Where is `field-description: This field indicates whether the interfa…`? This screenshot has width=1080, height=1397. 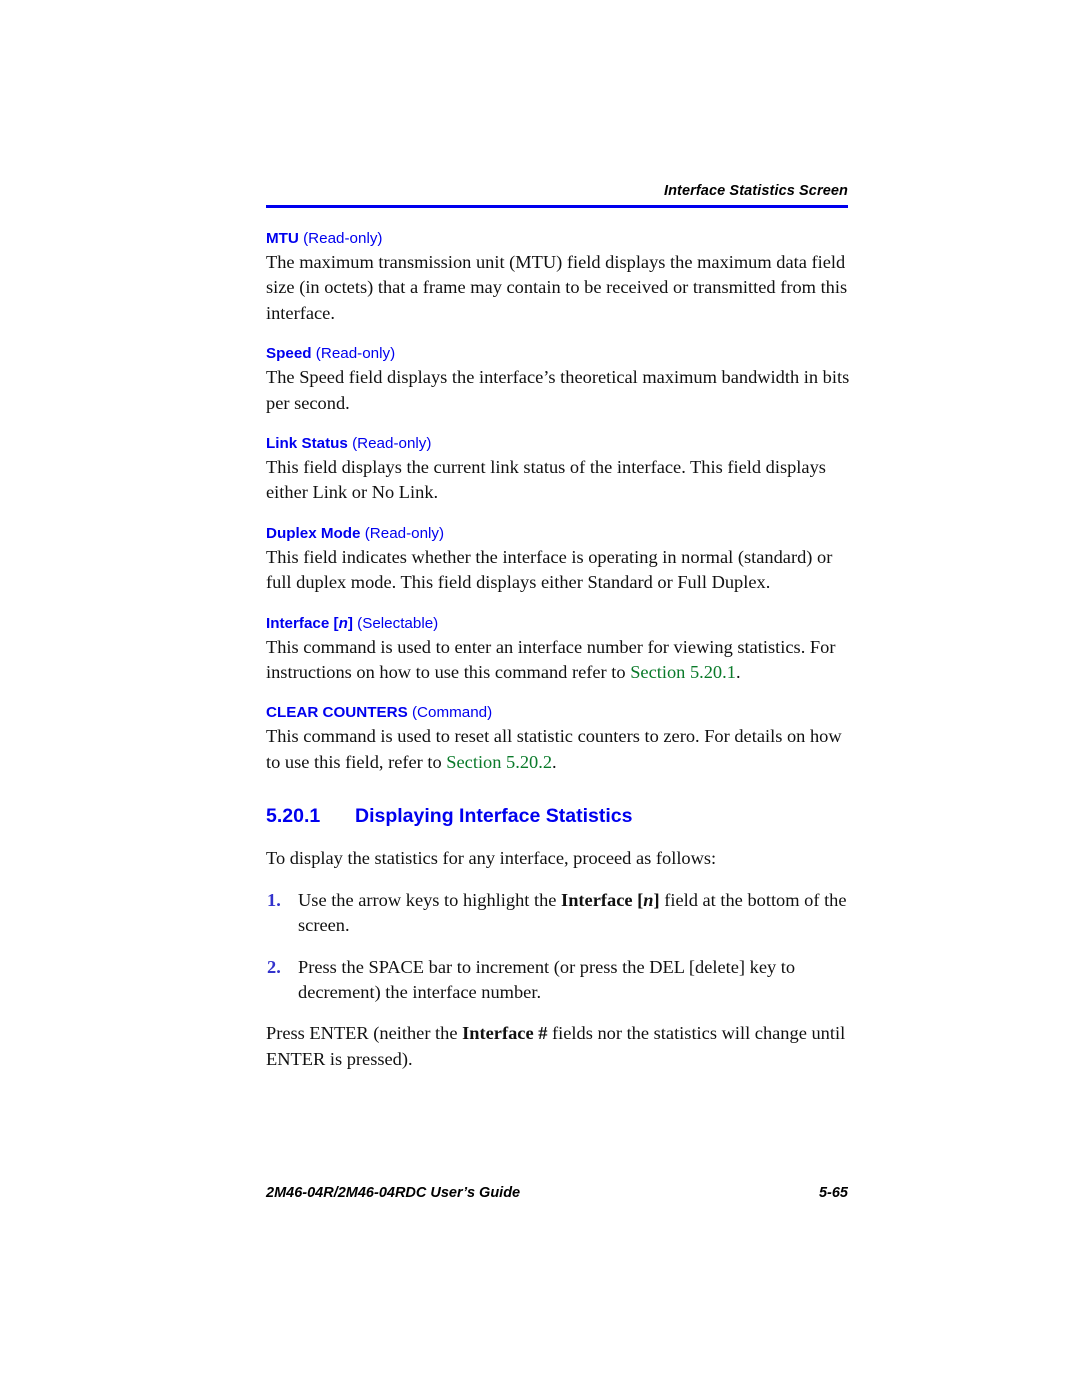
field-description: This field indicates whether the interfa… is located at coordinates (549, 569).